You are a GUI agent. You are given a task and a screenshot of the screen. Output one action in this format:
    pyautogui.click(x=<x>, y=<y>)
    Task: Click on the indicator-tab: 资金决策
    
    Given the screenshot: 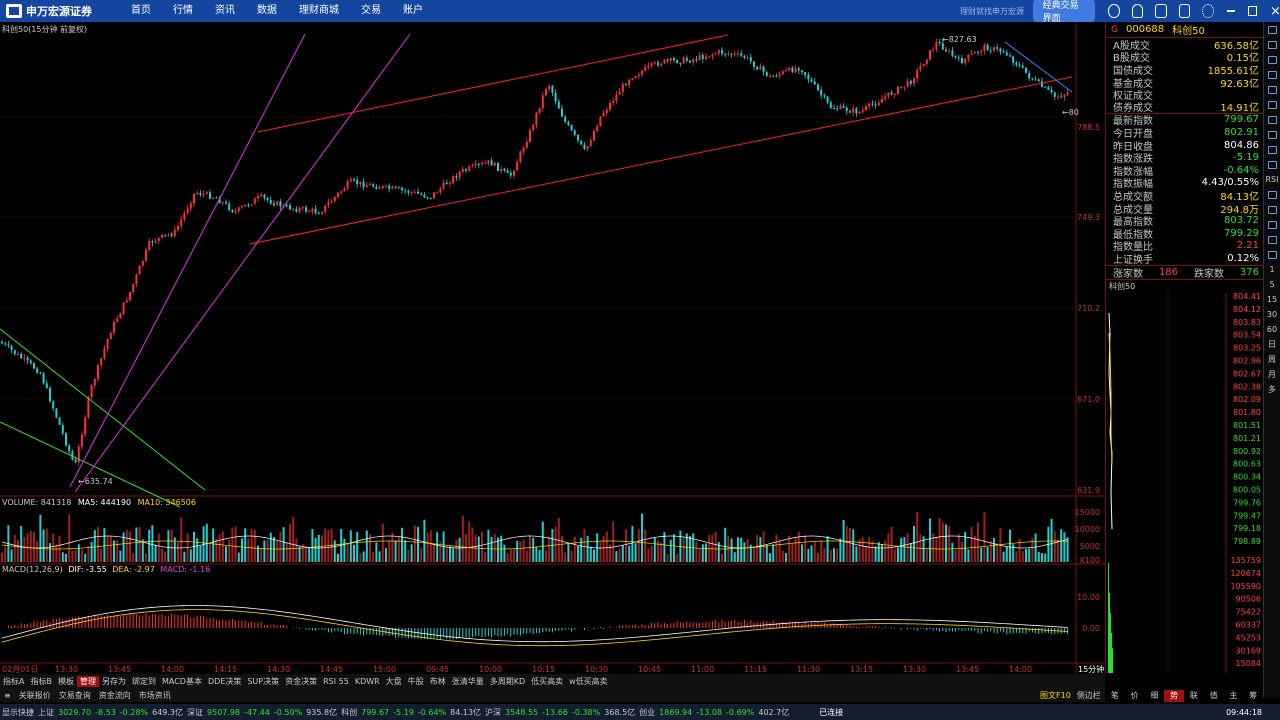 What is the action you would take?
    pyautogui.click(x=301, y=681)
    